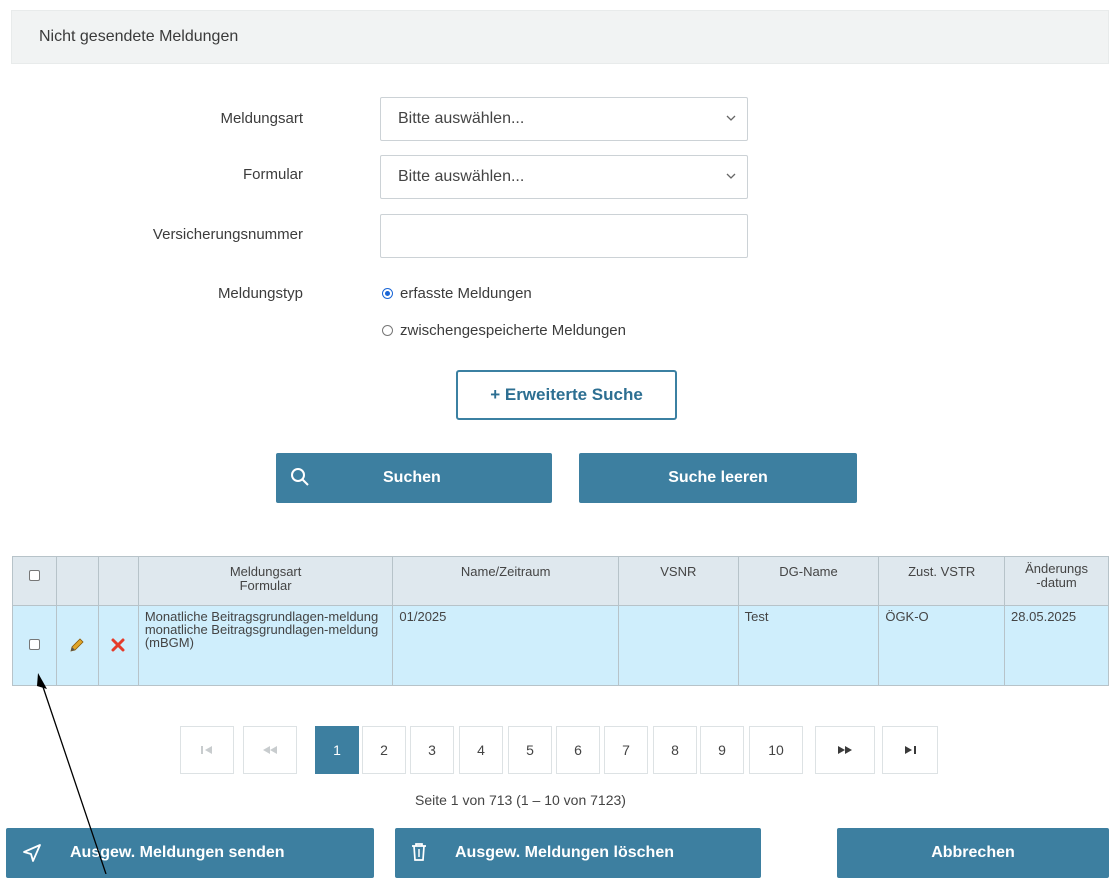  What do you see at coordinates (578, 750) in the screenshot?
I see `page-button-6: 6` at bounding box center [578, 750].